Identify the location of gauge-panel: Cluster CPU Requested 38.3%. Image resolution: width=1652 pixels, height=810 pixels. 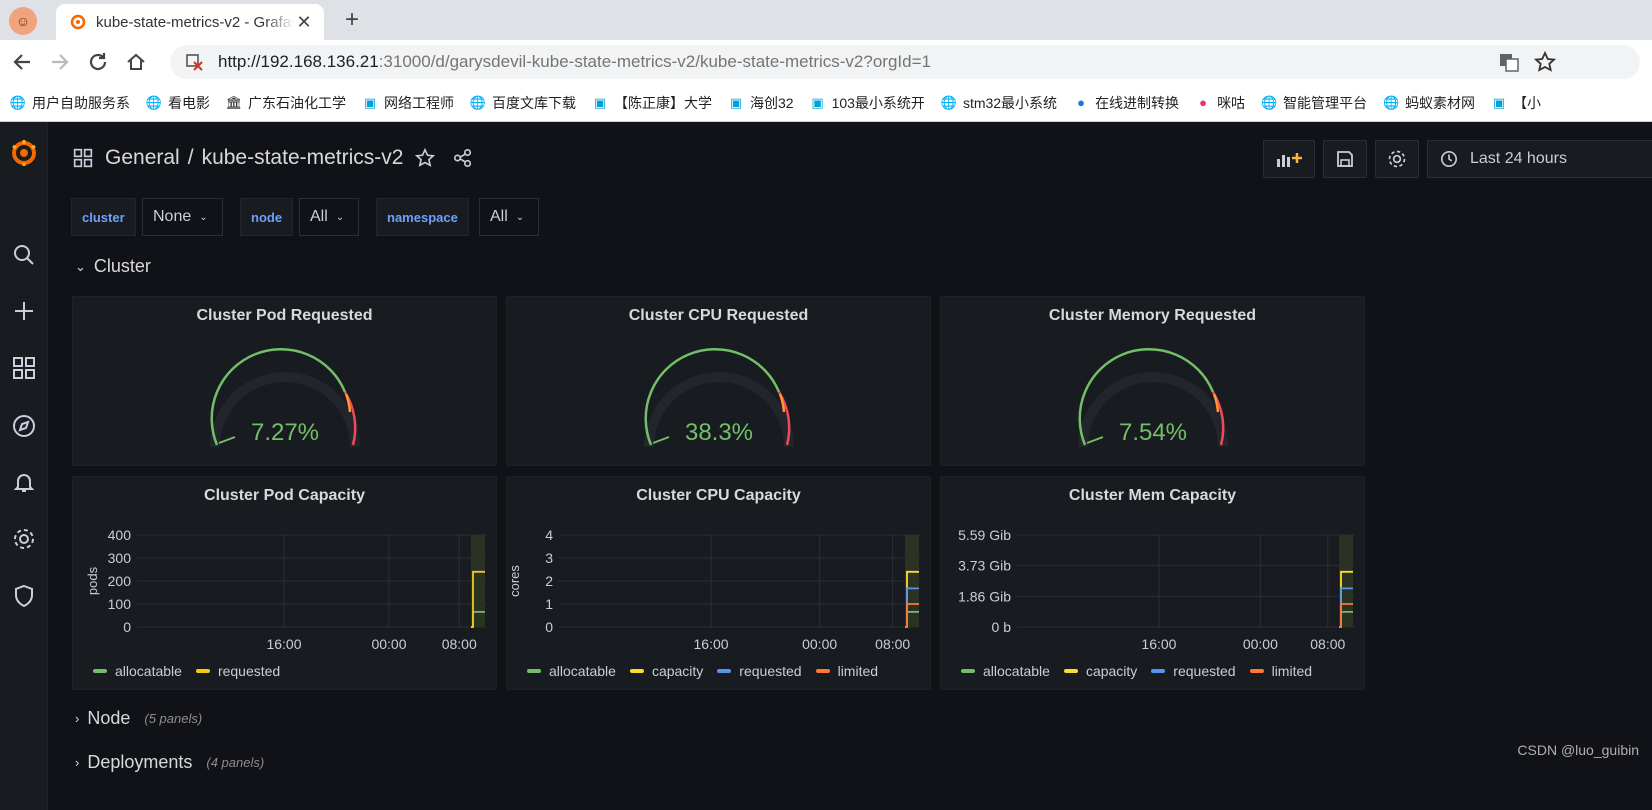
(718, 381).